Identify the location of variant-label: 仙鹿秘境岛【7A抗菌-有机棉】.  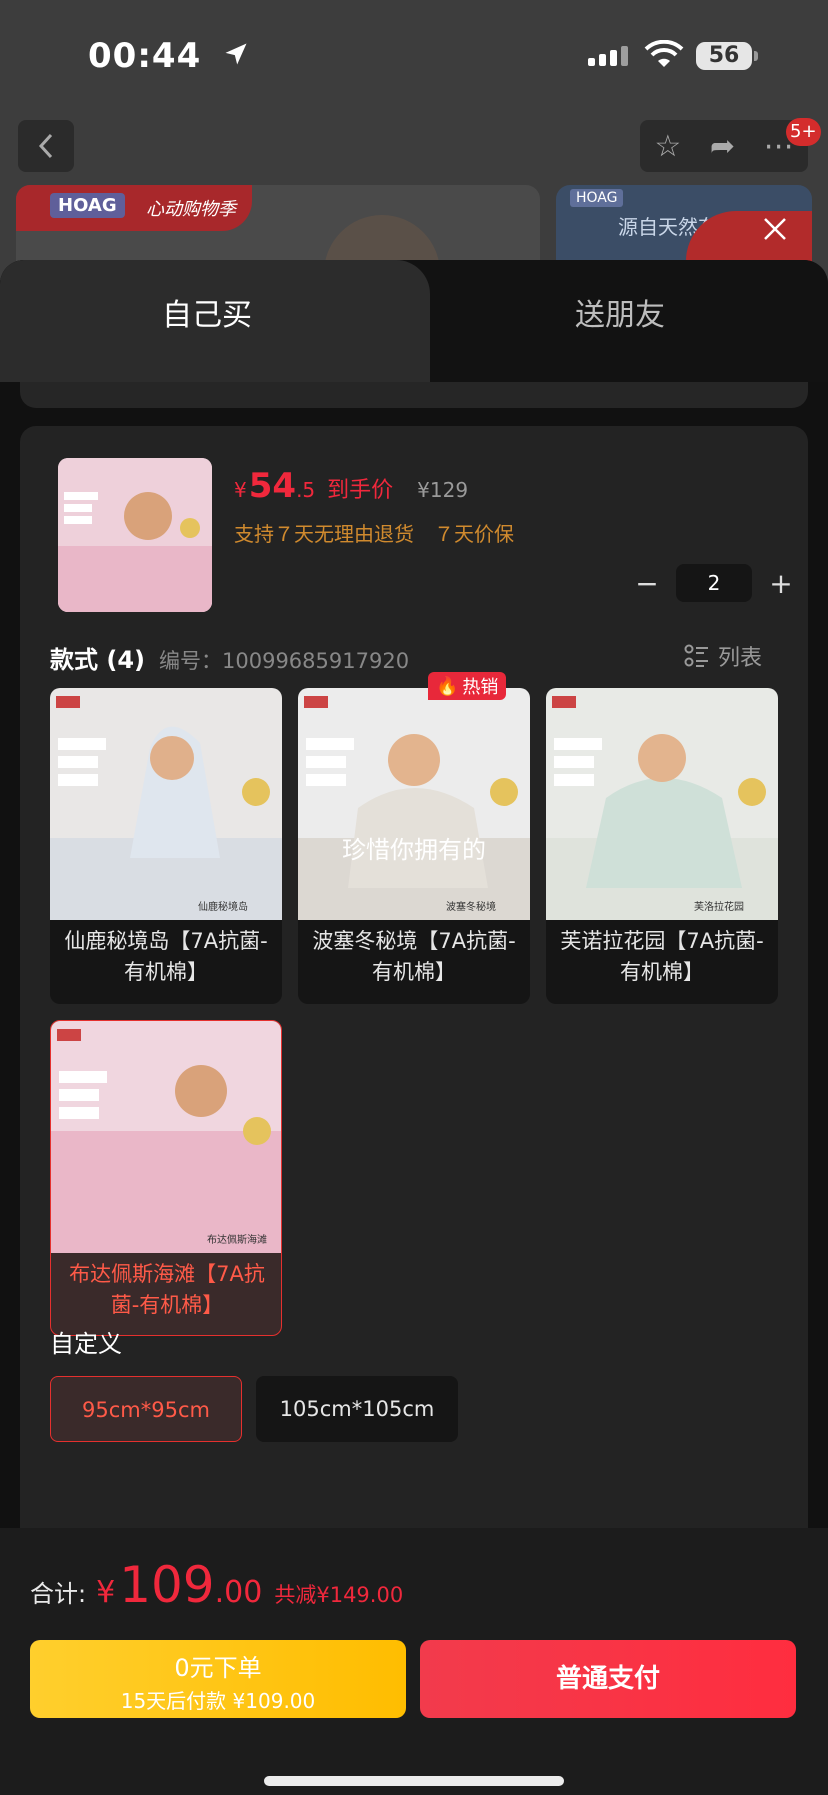
(166, 956).